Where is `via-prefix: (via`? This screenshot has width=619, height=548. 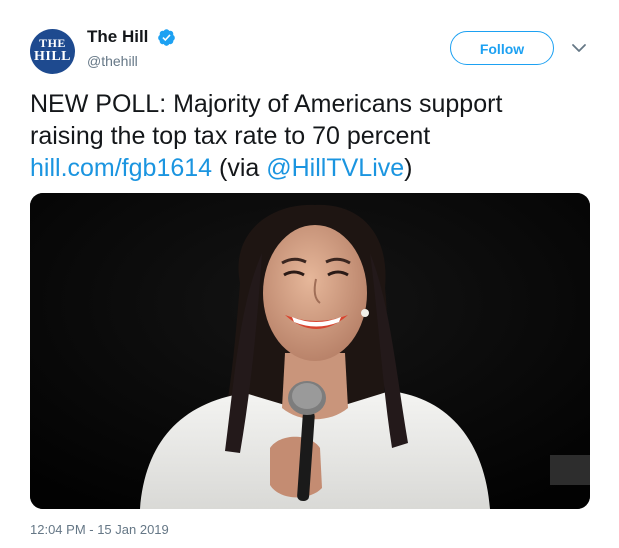
via-prefix: (via is located at coordinates (239, 168).